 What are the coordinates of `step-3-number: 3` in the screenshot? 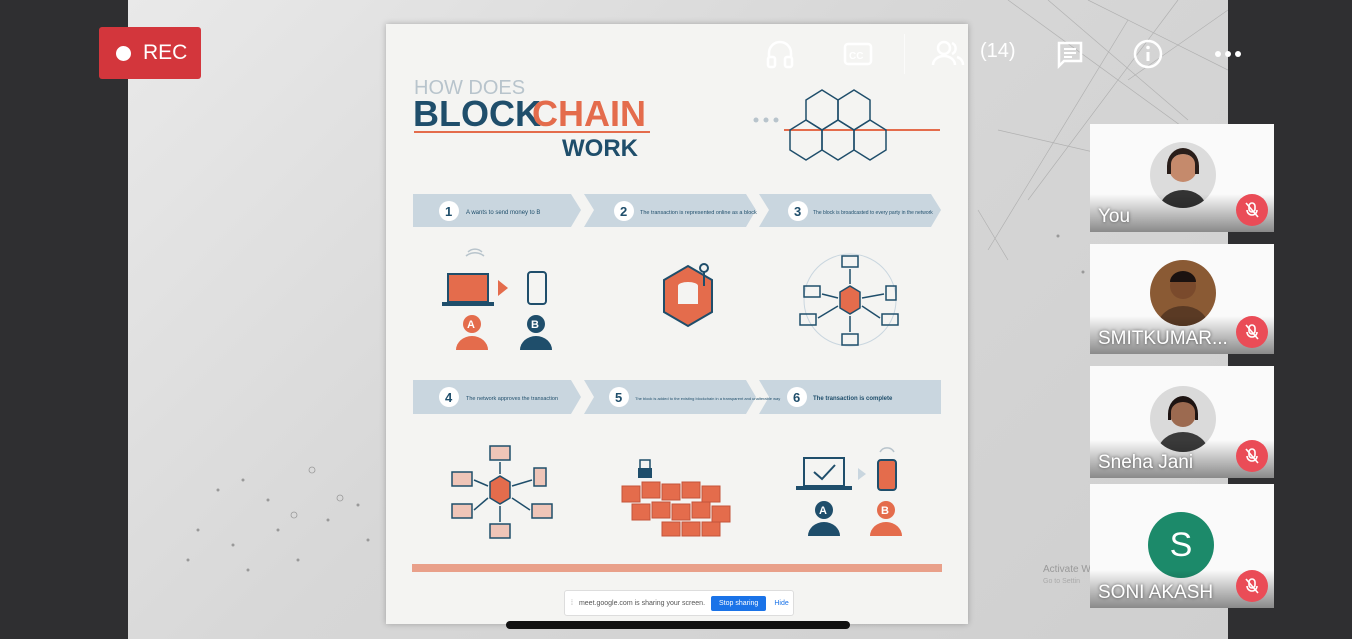 It's located at (797, 211).